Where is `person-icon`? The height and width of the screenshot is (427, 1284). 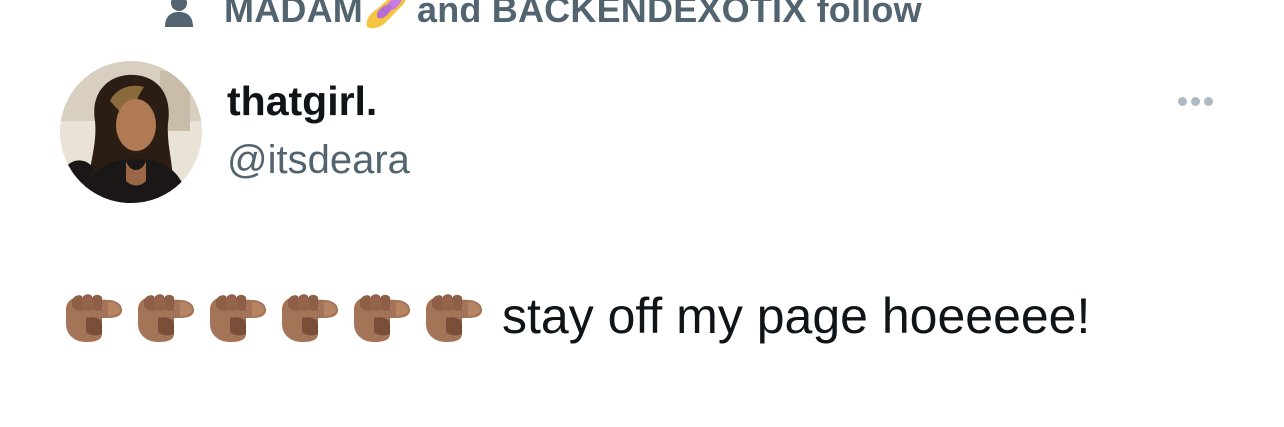 person-icon is located at coordinates (179, 13).